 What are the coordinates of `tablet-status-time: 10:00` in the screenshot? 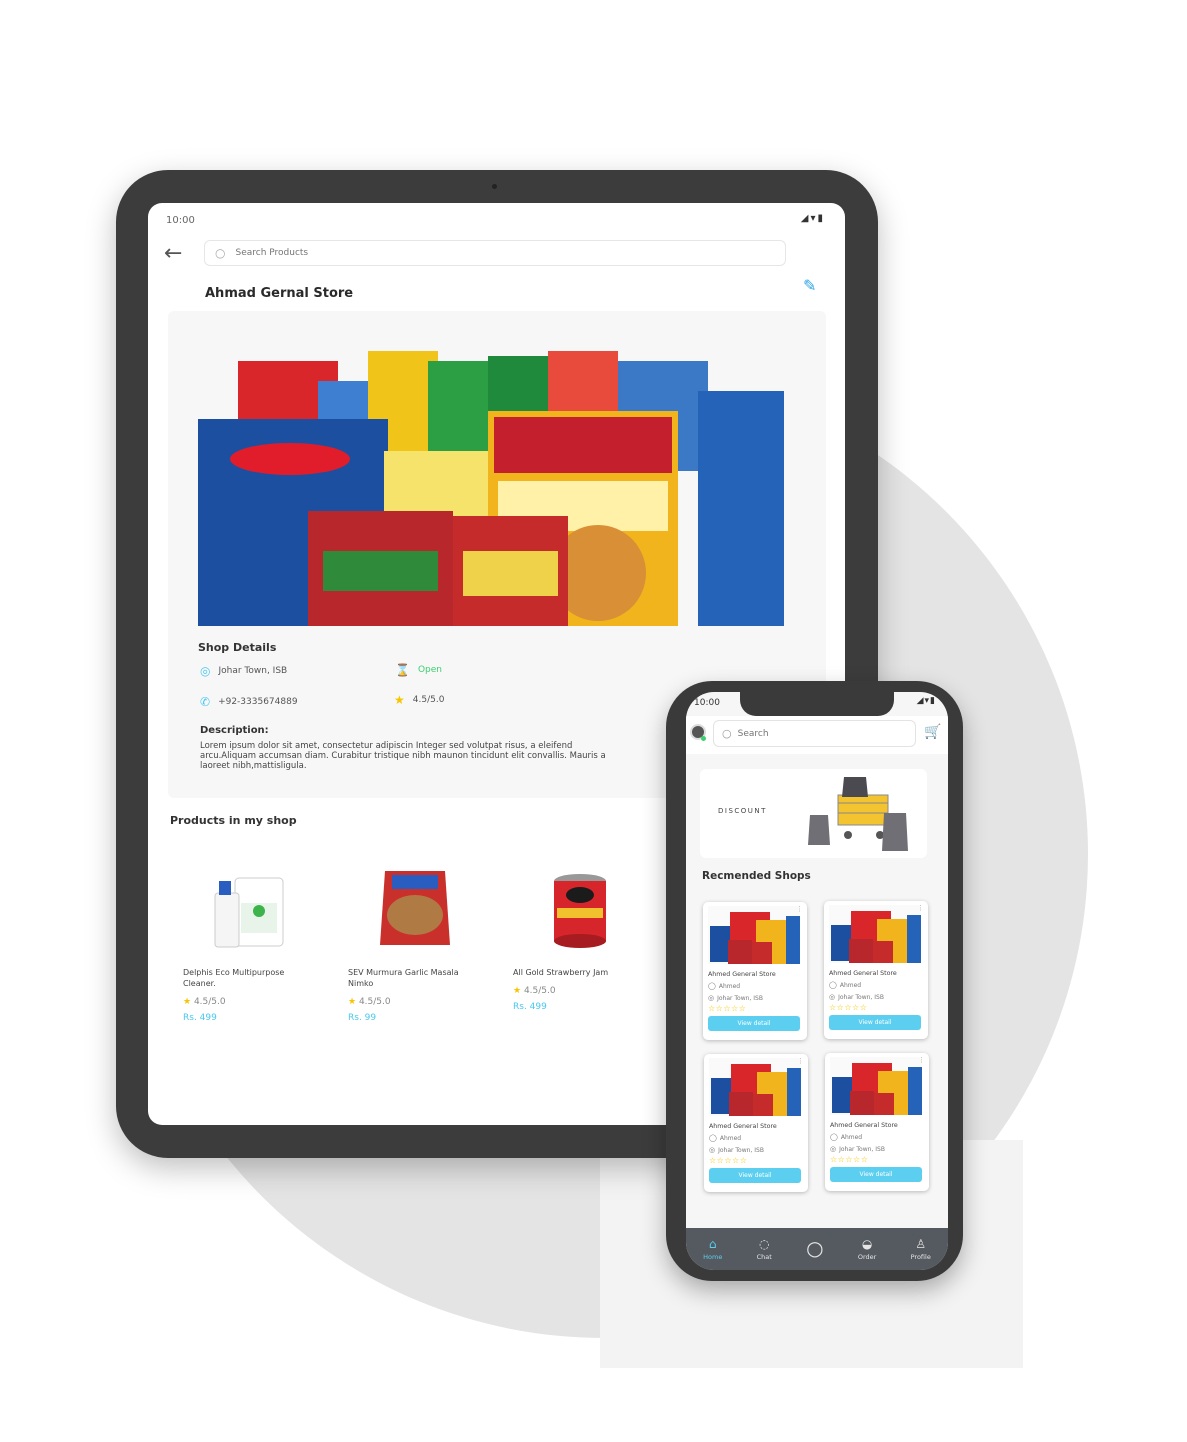 It's located at (180, 220).